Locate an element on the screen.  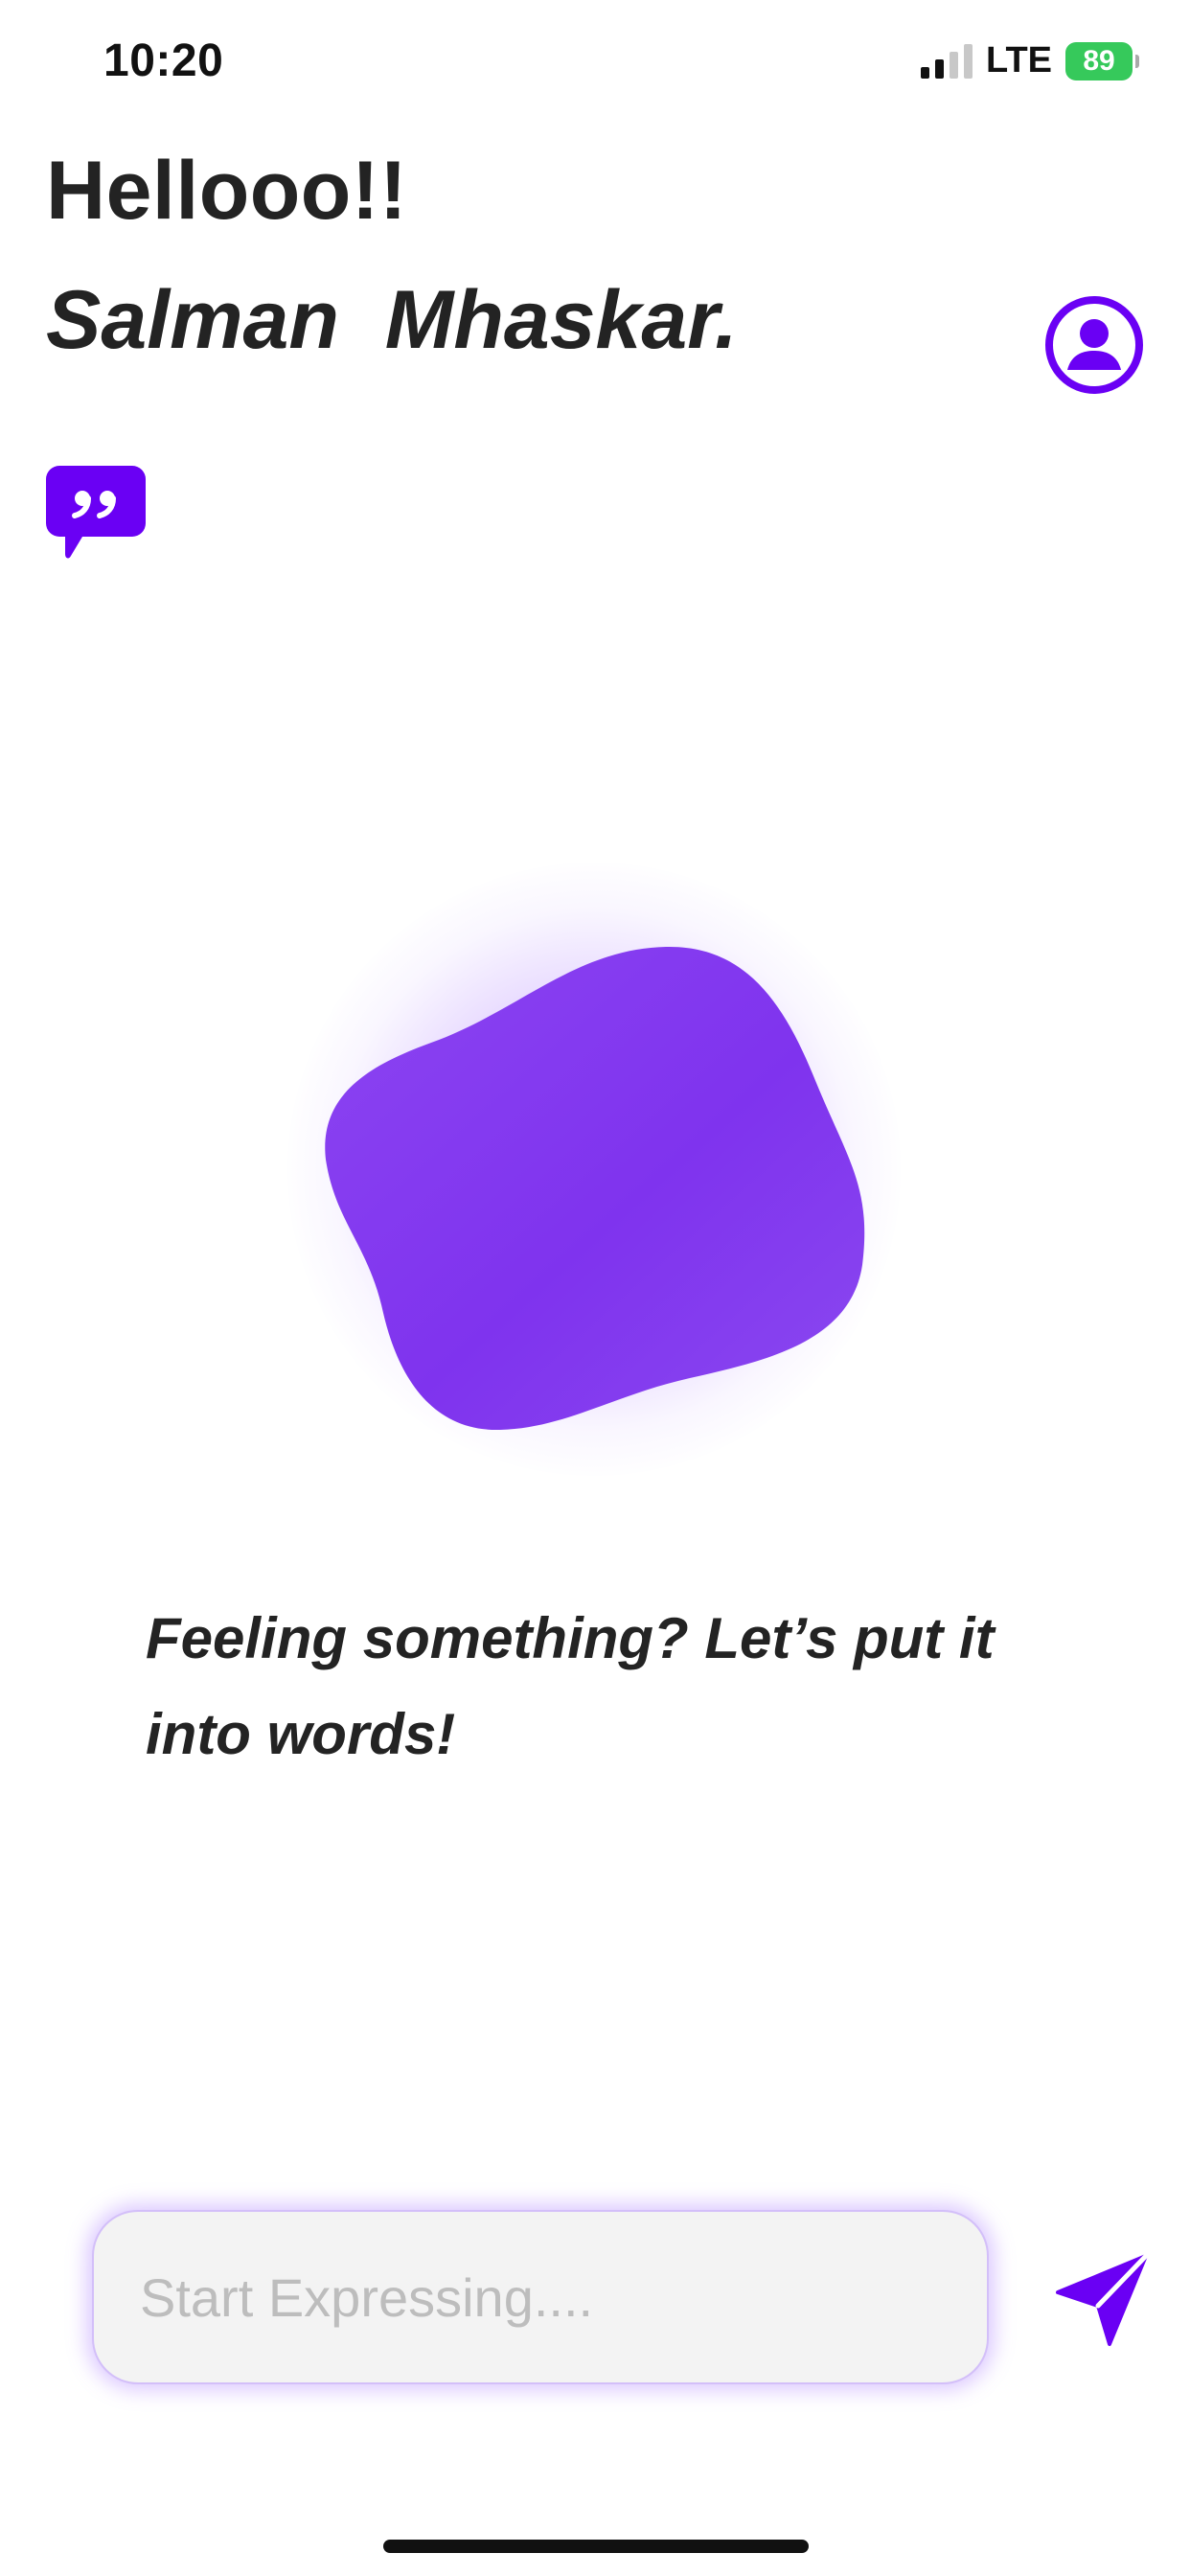
home-indicator is located at coordinates (596, 2546).